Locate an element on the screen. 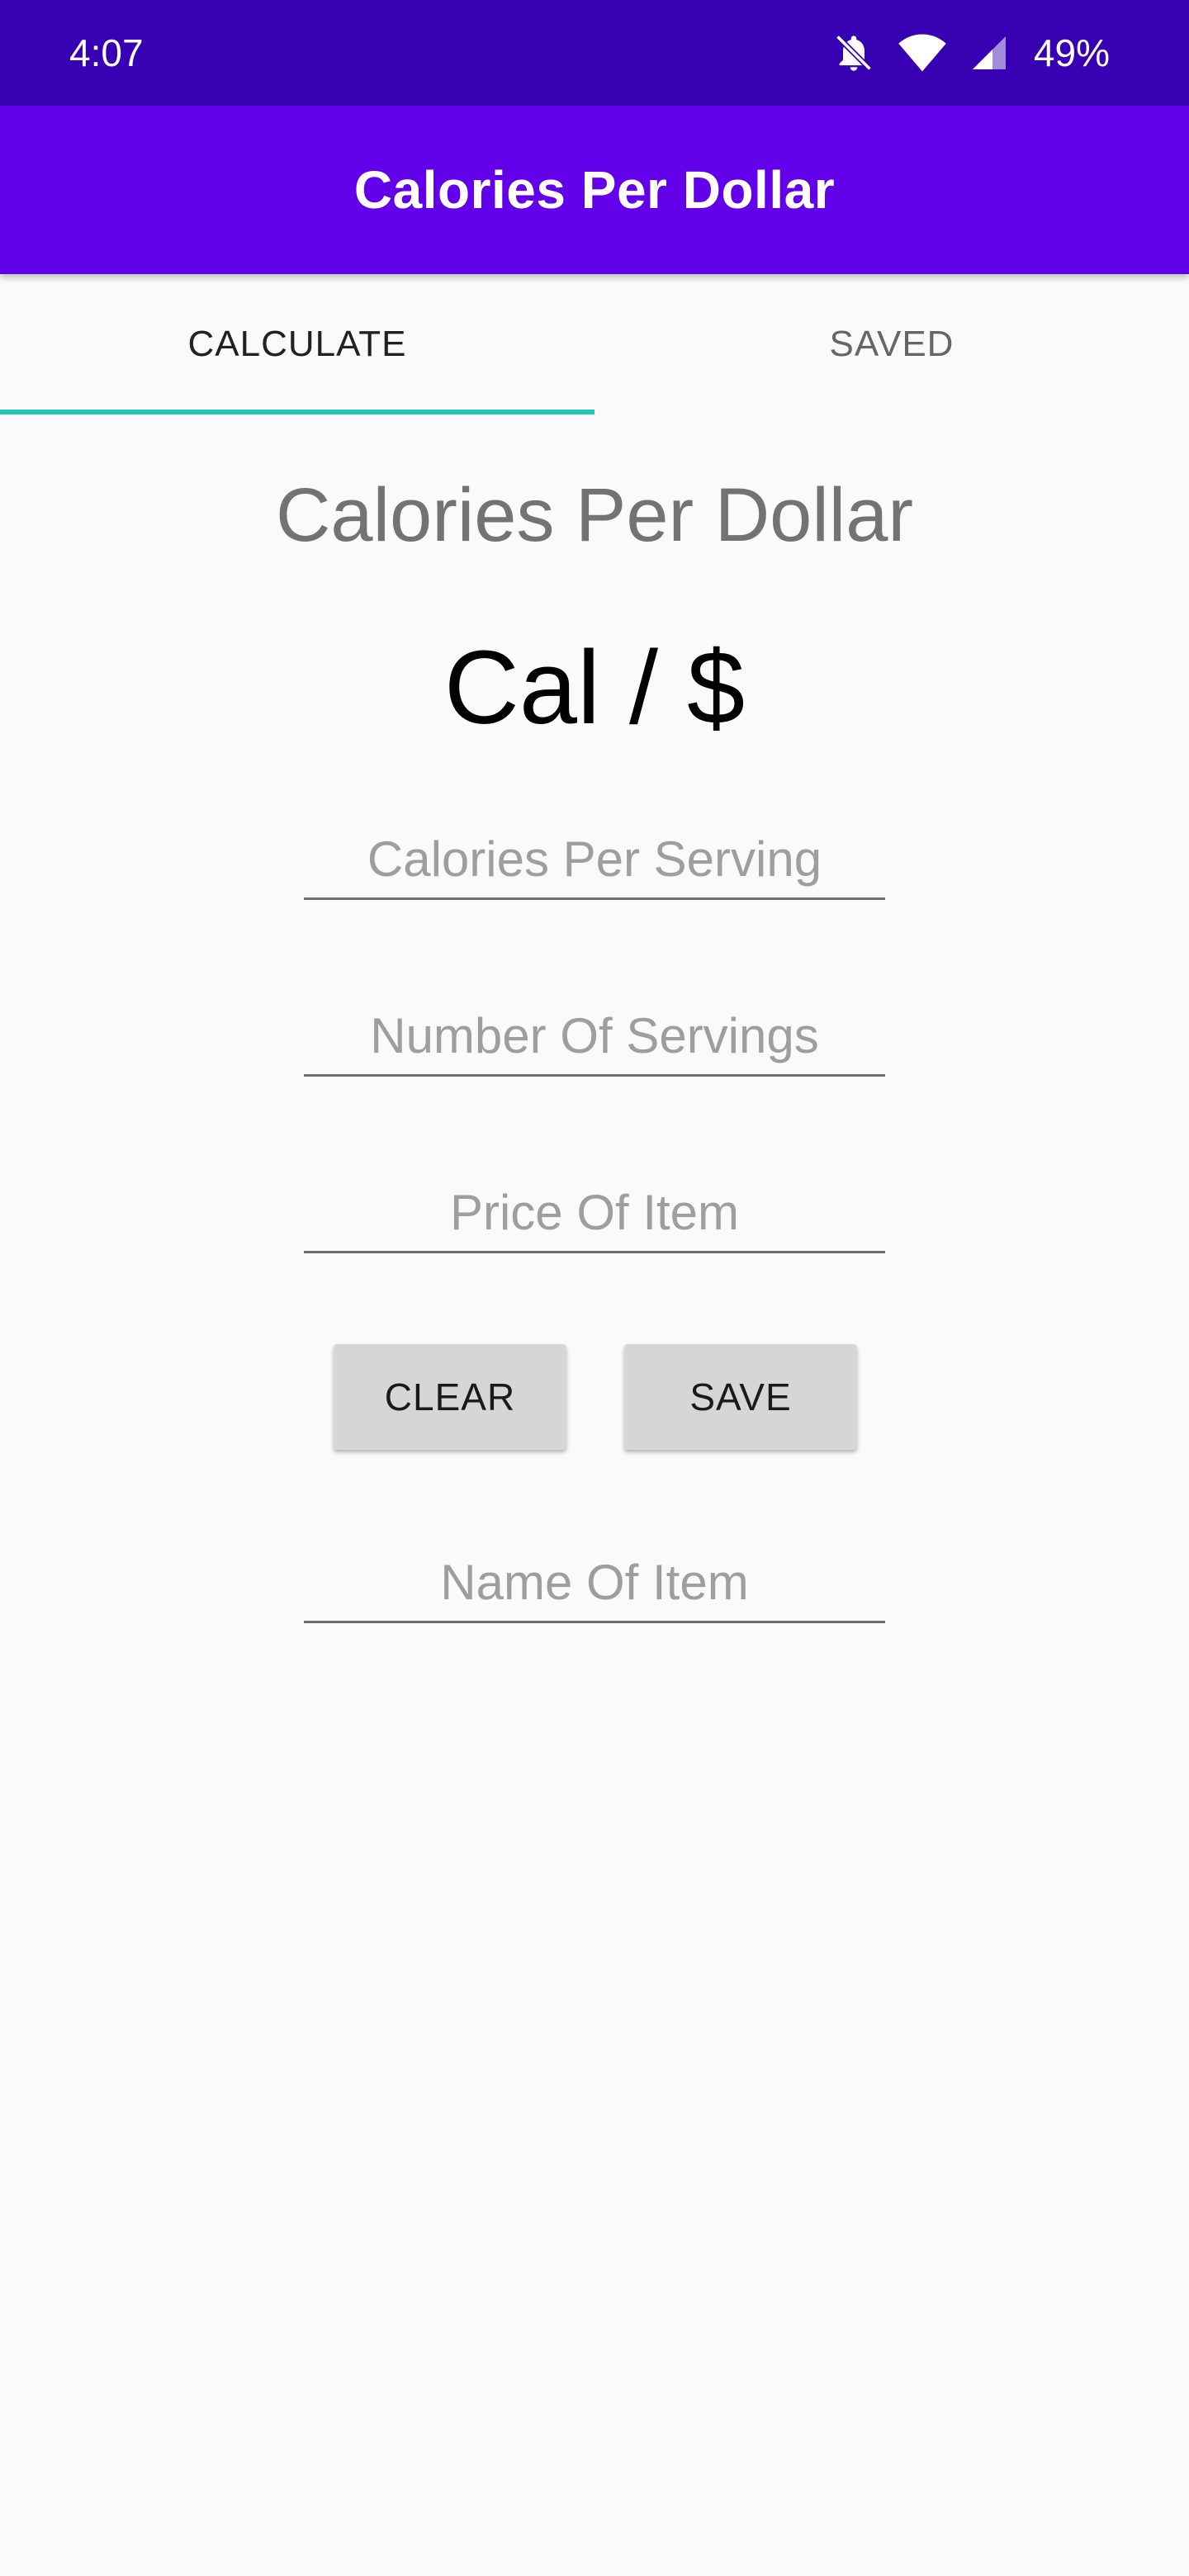 The image size is (1189, 2576). tab-saved-label: SAVED is located at coordinates (892, 344).